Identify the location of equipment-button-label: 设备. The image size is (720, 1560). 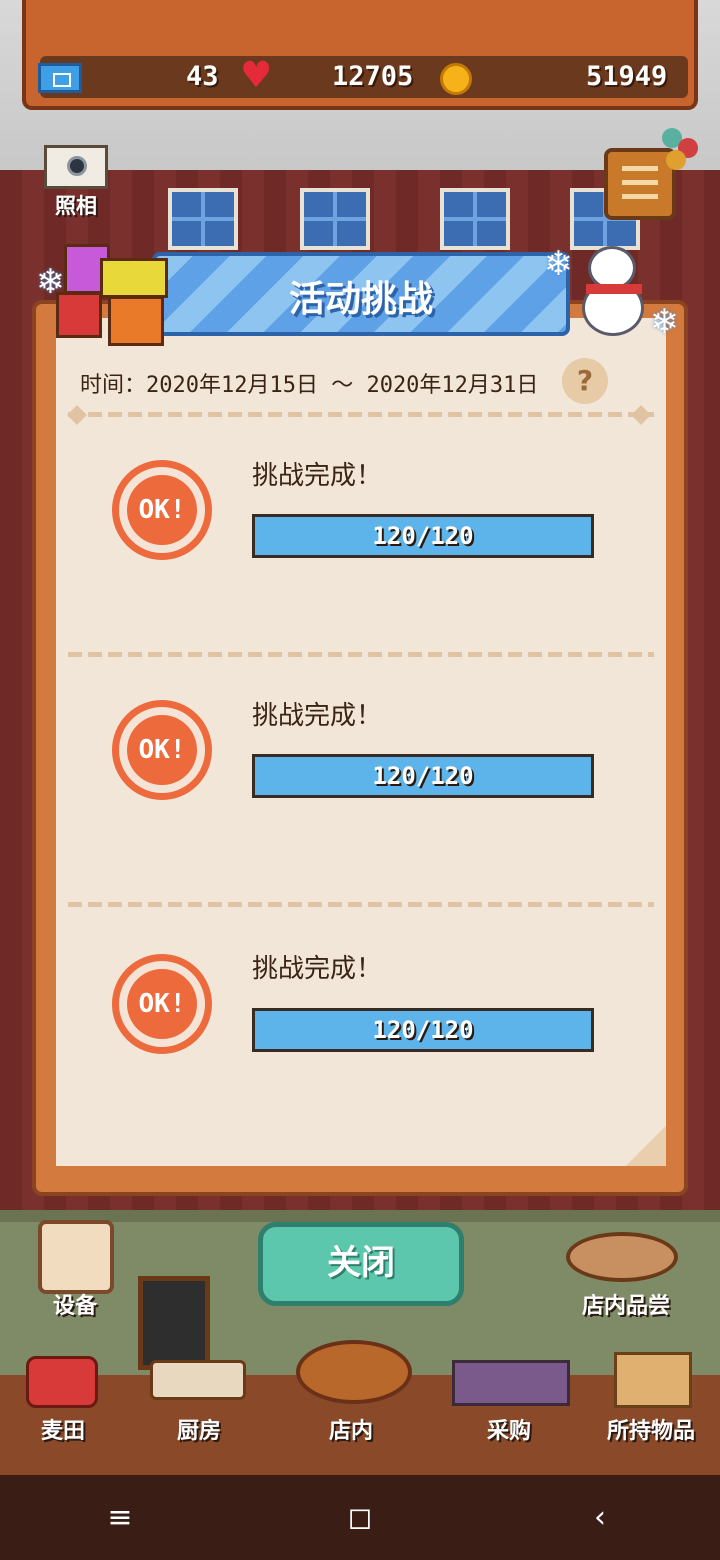
(75, 1304).